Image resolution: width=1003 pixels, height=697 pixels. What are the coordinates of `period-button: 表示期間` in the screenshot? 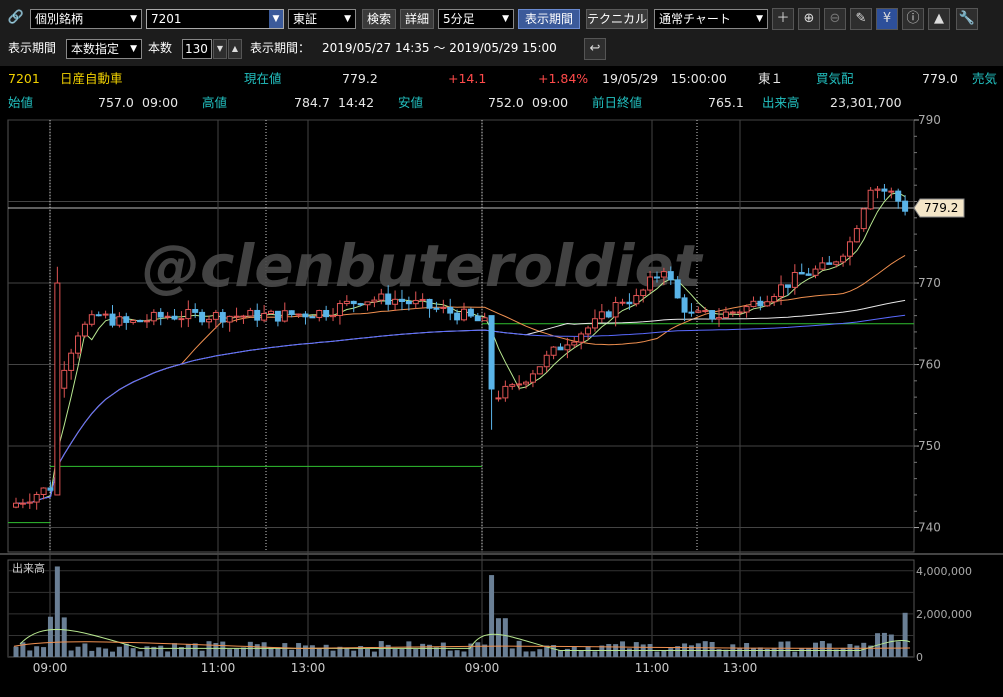 It's located at (549, 19).